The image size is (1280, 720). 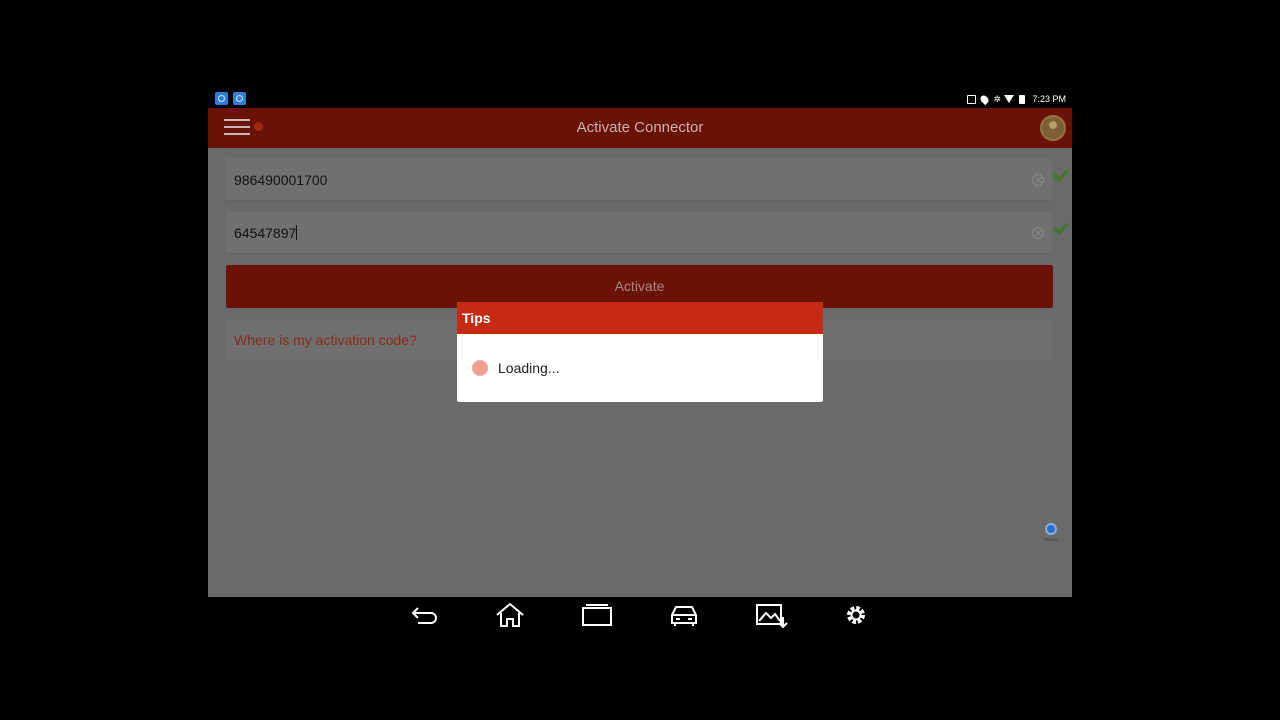 I want to click on dialog-header: Tips, so click(x=640, y=318).